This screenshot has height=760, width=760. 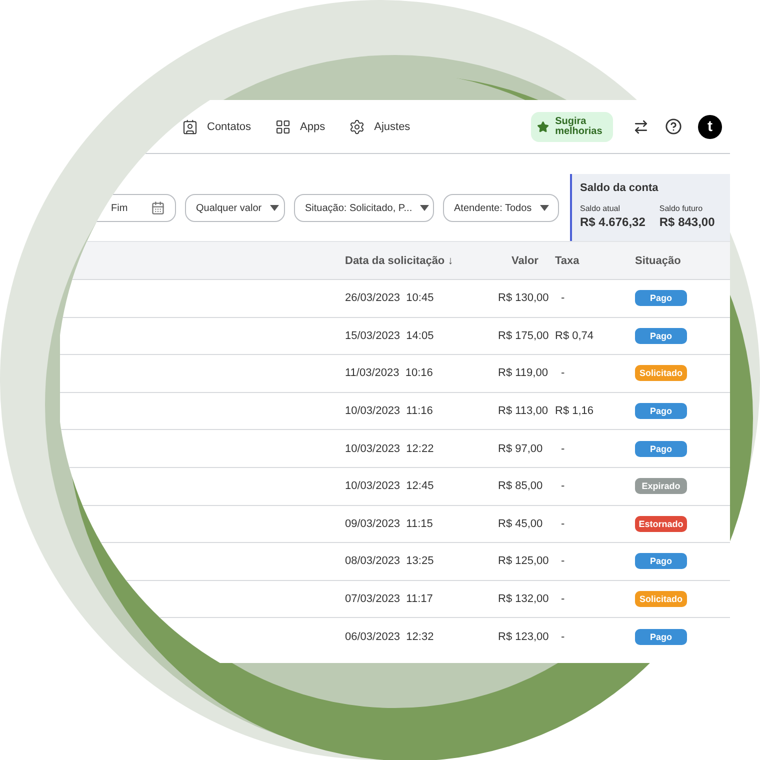 What do you see at coordinates (520, 486) in the screenshot?
I see `table-cell-text: R$ 85,00` at bounding box center [520, 486].